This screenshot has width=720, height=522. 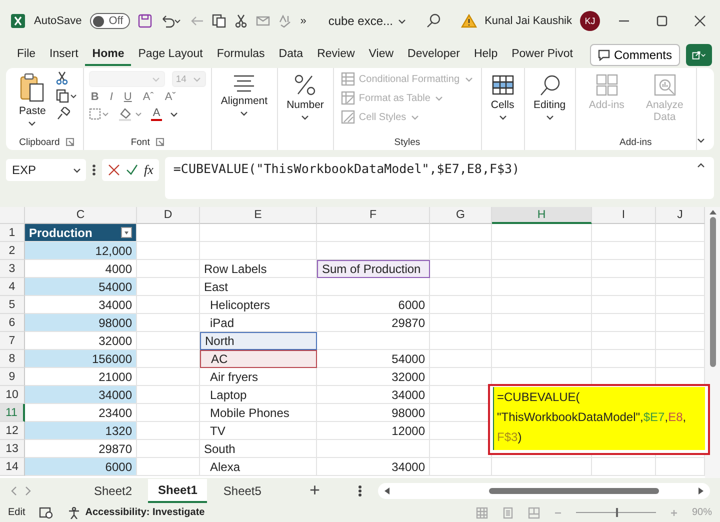 I want to click on column-header: G, so click(x=461, y=215).